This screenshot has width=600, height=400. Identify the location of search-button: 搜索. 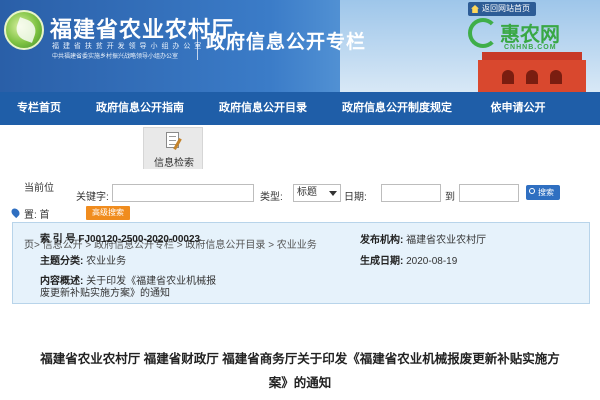
(543, 192).